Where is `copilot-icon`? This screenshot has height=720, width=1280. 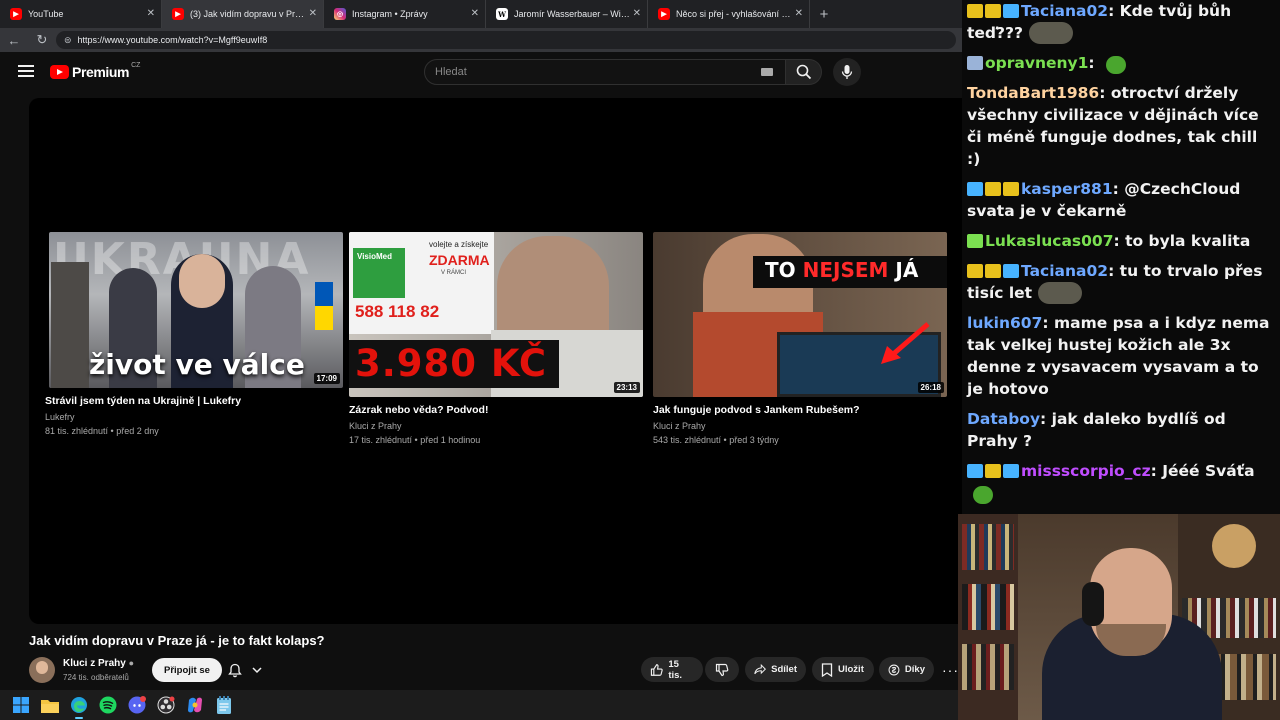
copilot-icon is located at coordinates (195, 705).